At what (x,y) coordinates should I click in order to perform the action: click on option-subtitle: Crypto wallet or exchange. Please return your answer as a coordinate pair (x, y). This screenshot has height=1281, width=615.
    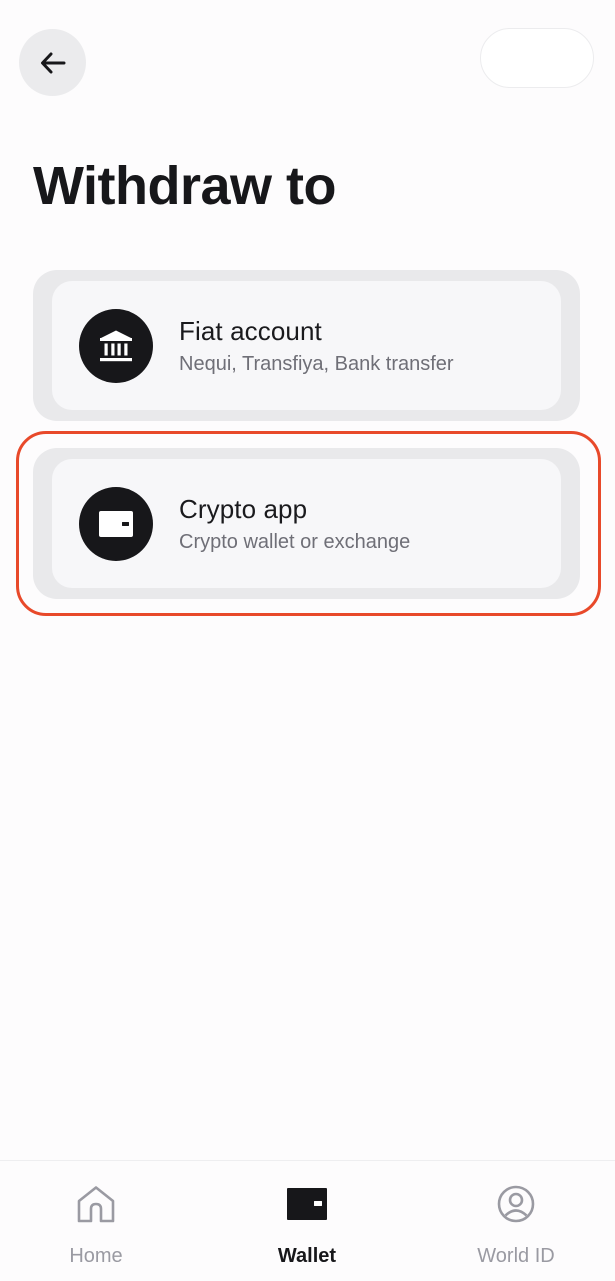
    Looking at the image, I should click on (295, 542).